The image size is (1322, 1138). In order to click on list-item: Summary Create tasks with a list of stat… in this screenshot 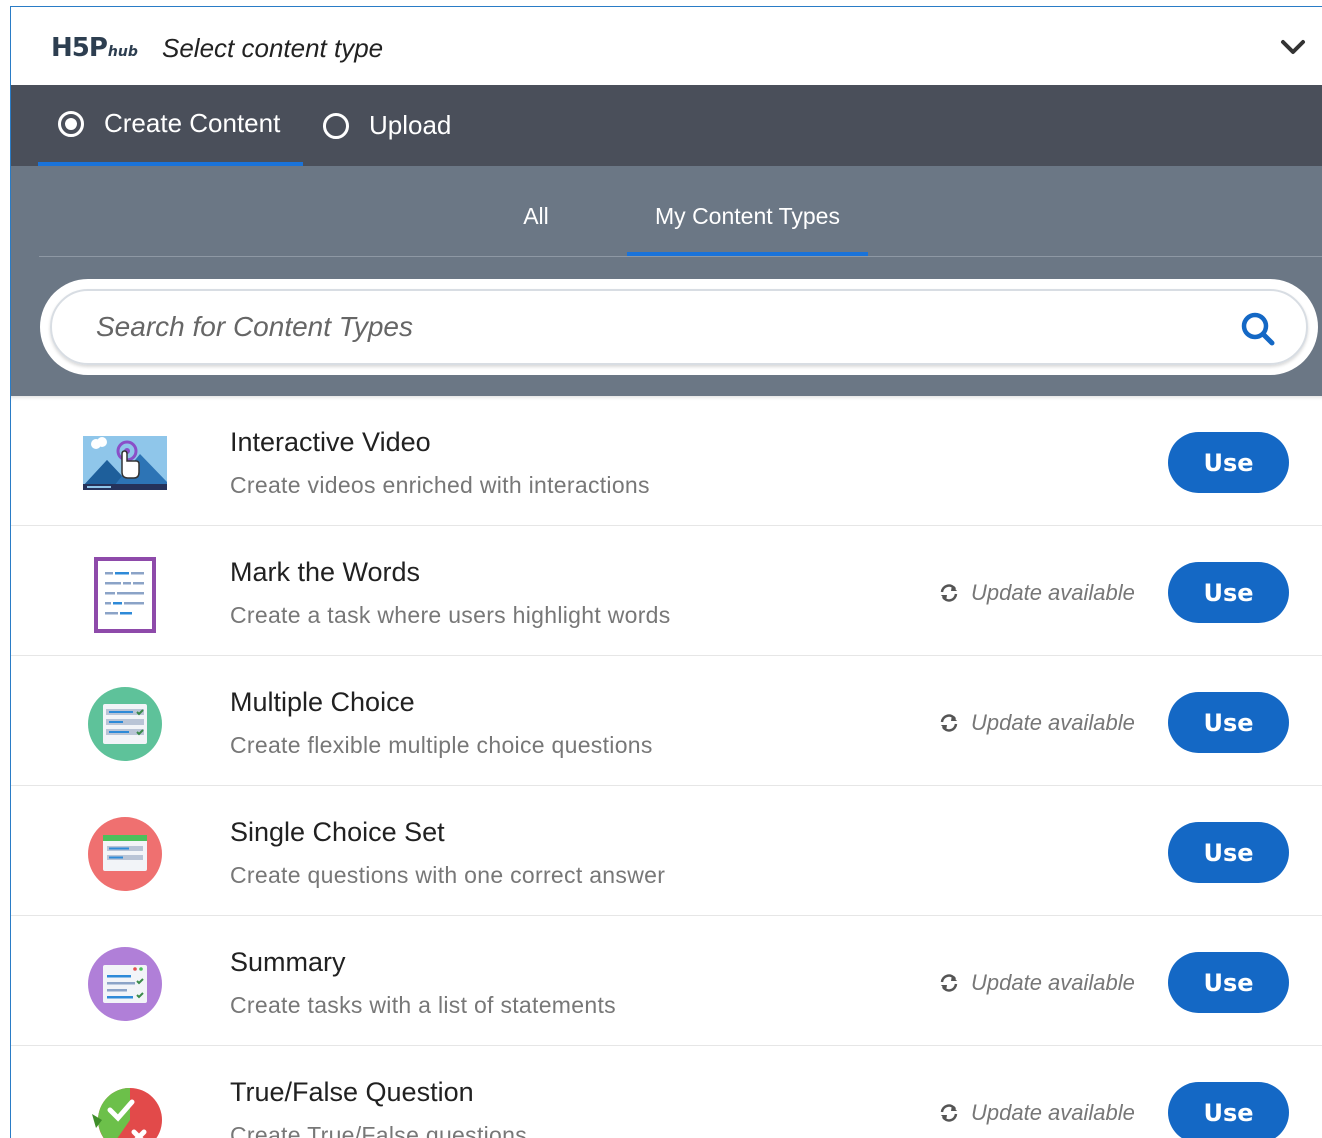, I will do `click(666, 981)`.